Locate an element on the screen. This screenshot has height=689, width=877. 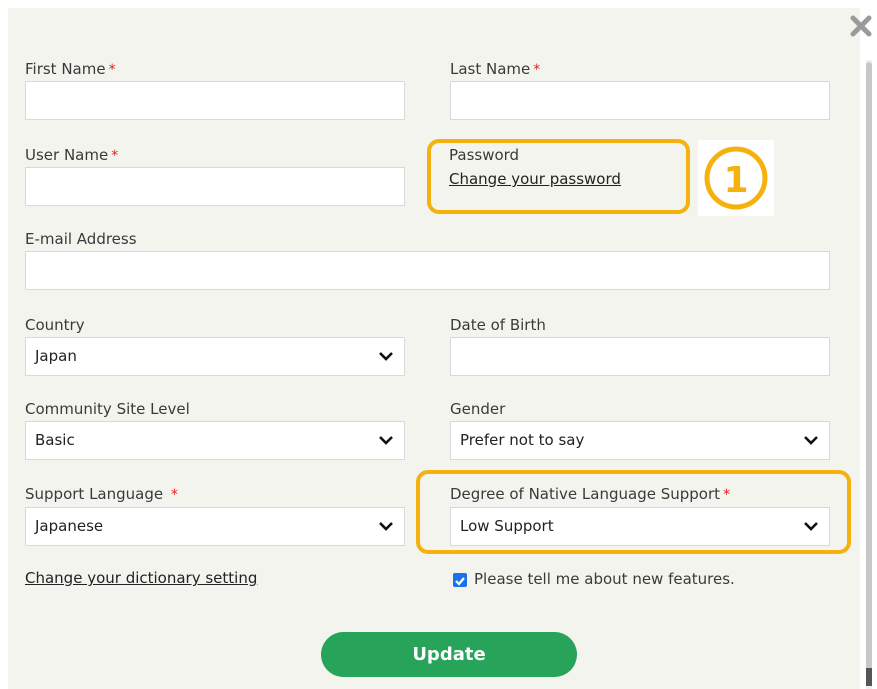
password-label: Password is located at coordinates (484, 155).